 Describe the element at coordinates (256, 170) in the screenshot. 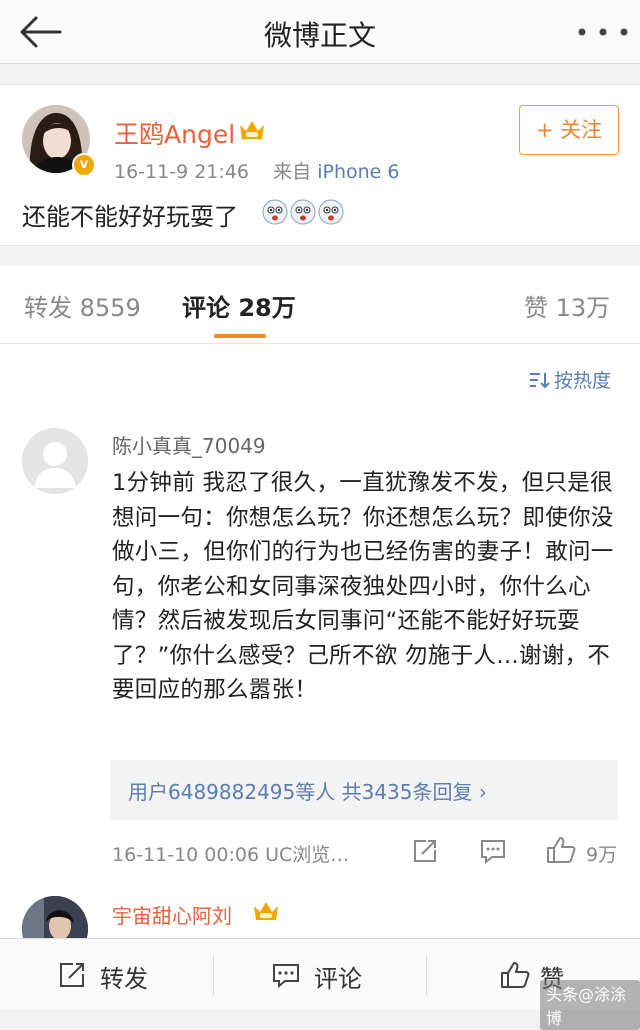

I see `post-meta: 16-11-9 21:46 来自 iPhone 6` at that location.